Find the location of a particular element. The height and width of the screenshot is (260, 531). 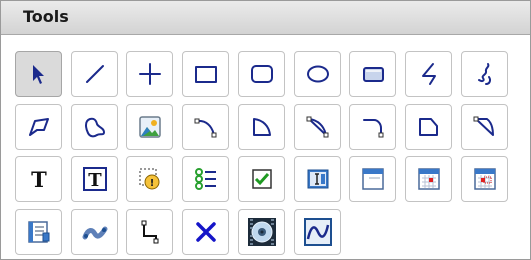

chord-tool-button is located at coordinates (261, 127).